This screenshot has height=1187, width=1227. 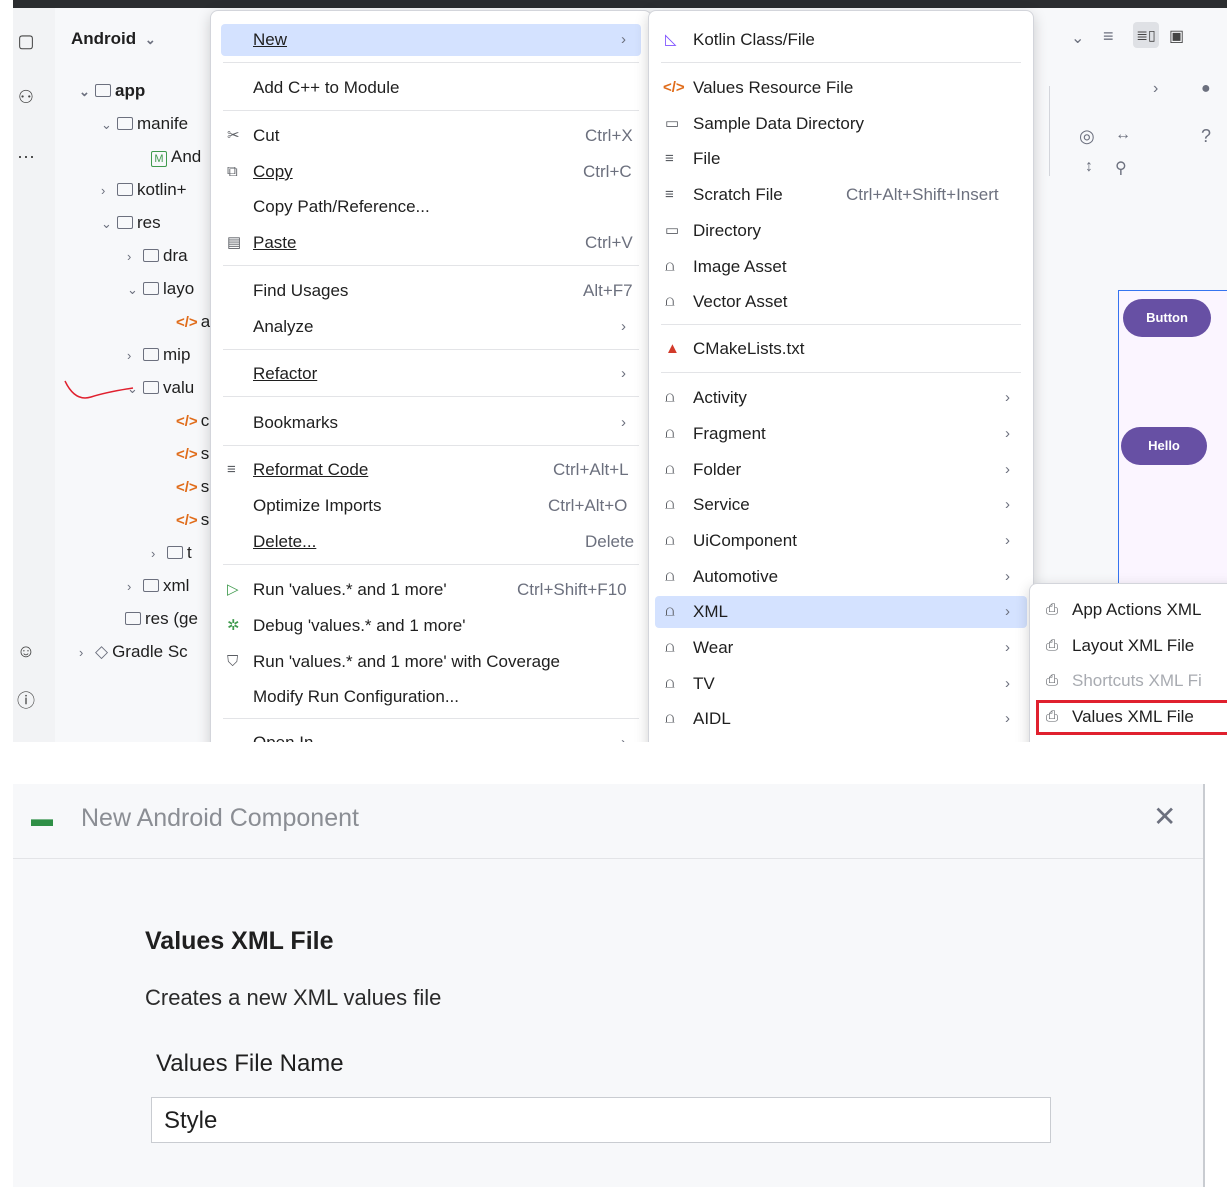 I want to click on menu-item-cmakelists: ▲ CMakeLists.txt, so click(x=841, y=349).